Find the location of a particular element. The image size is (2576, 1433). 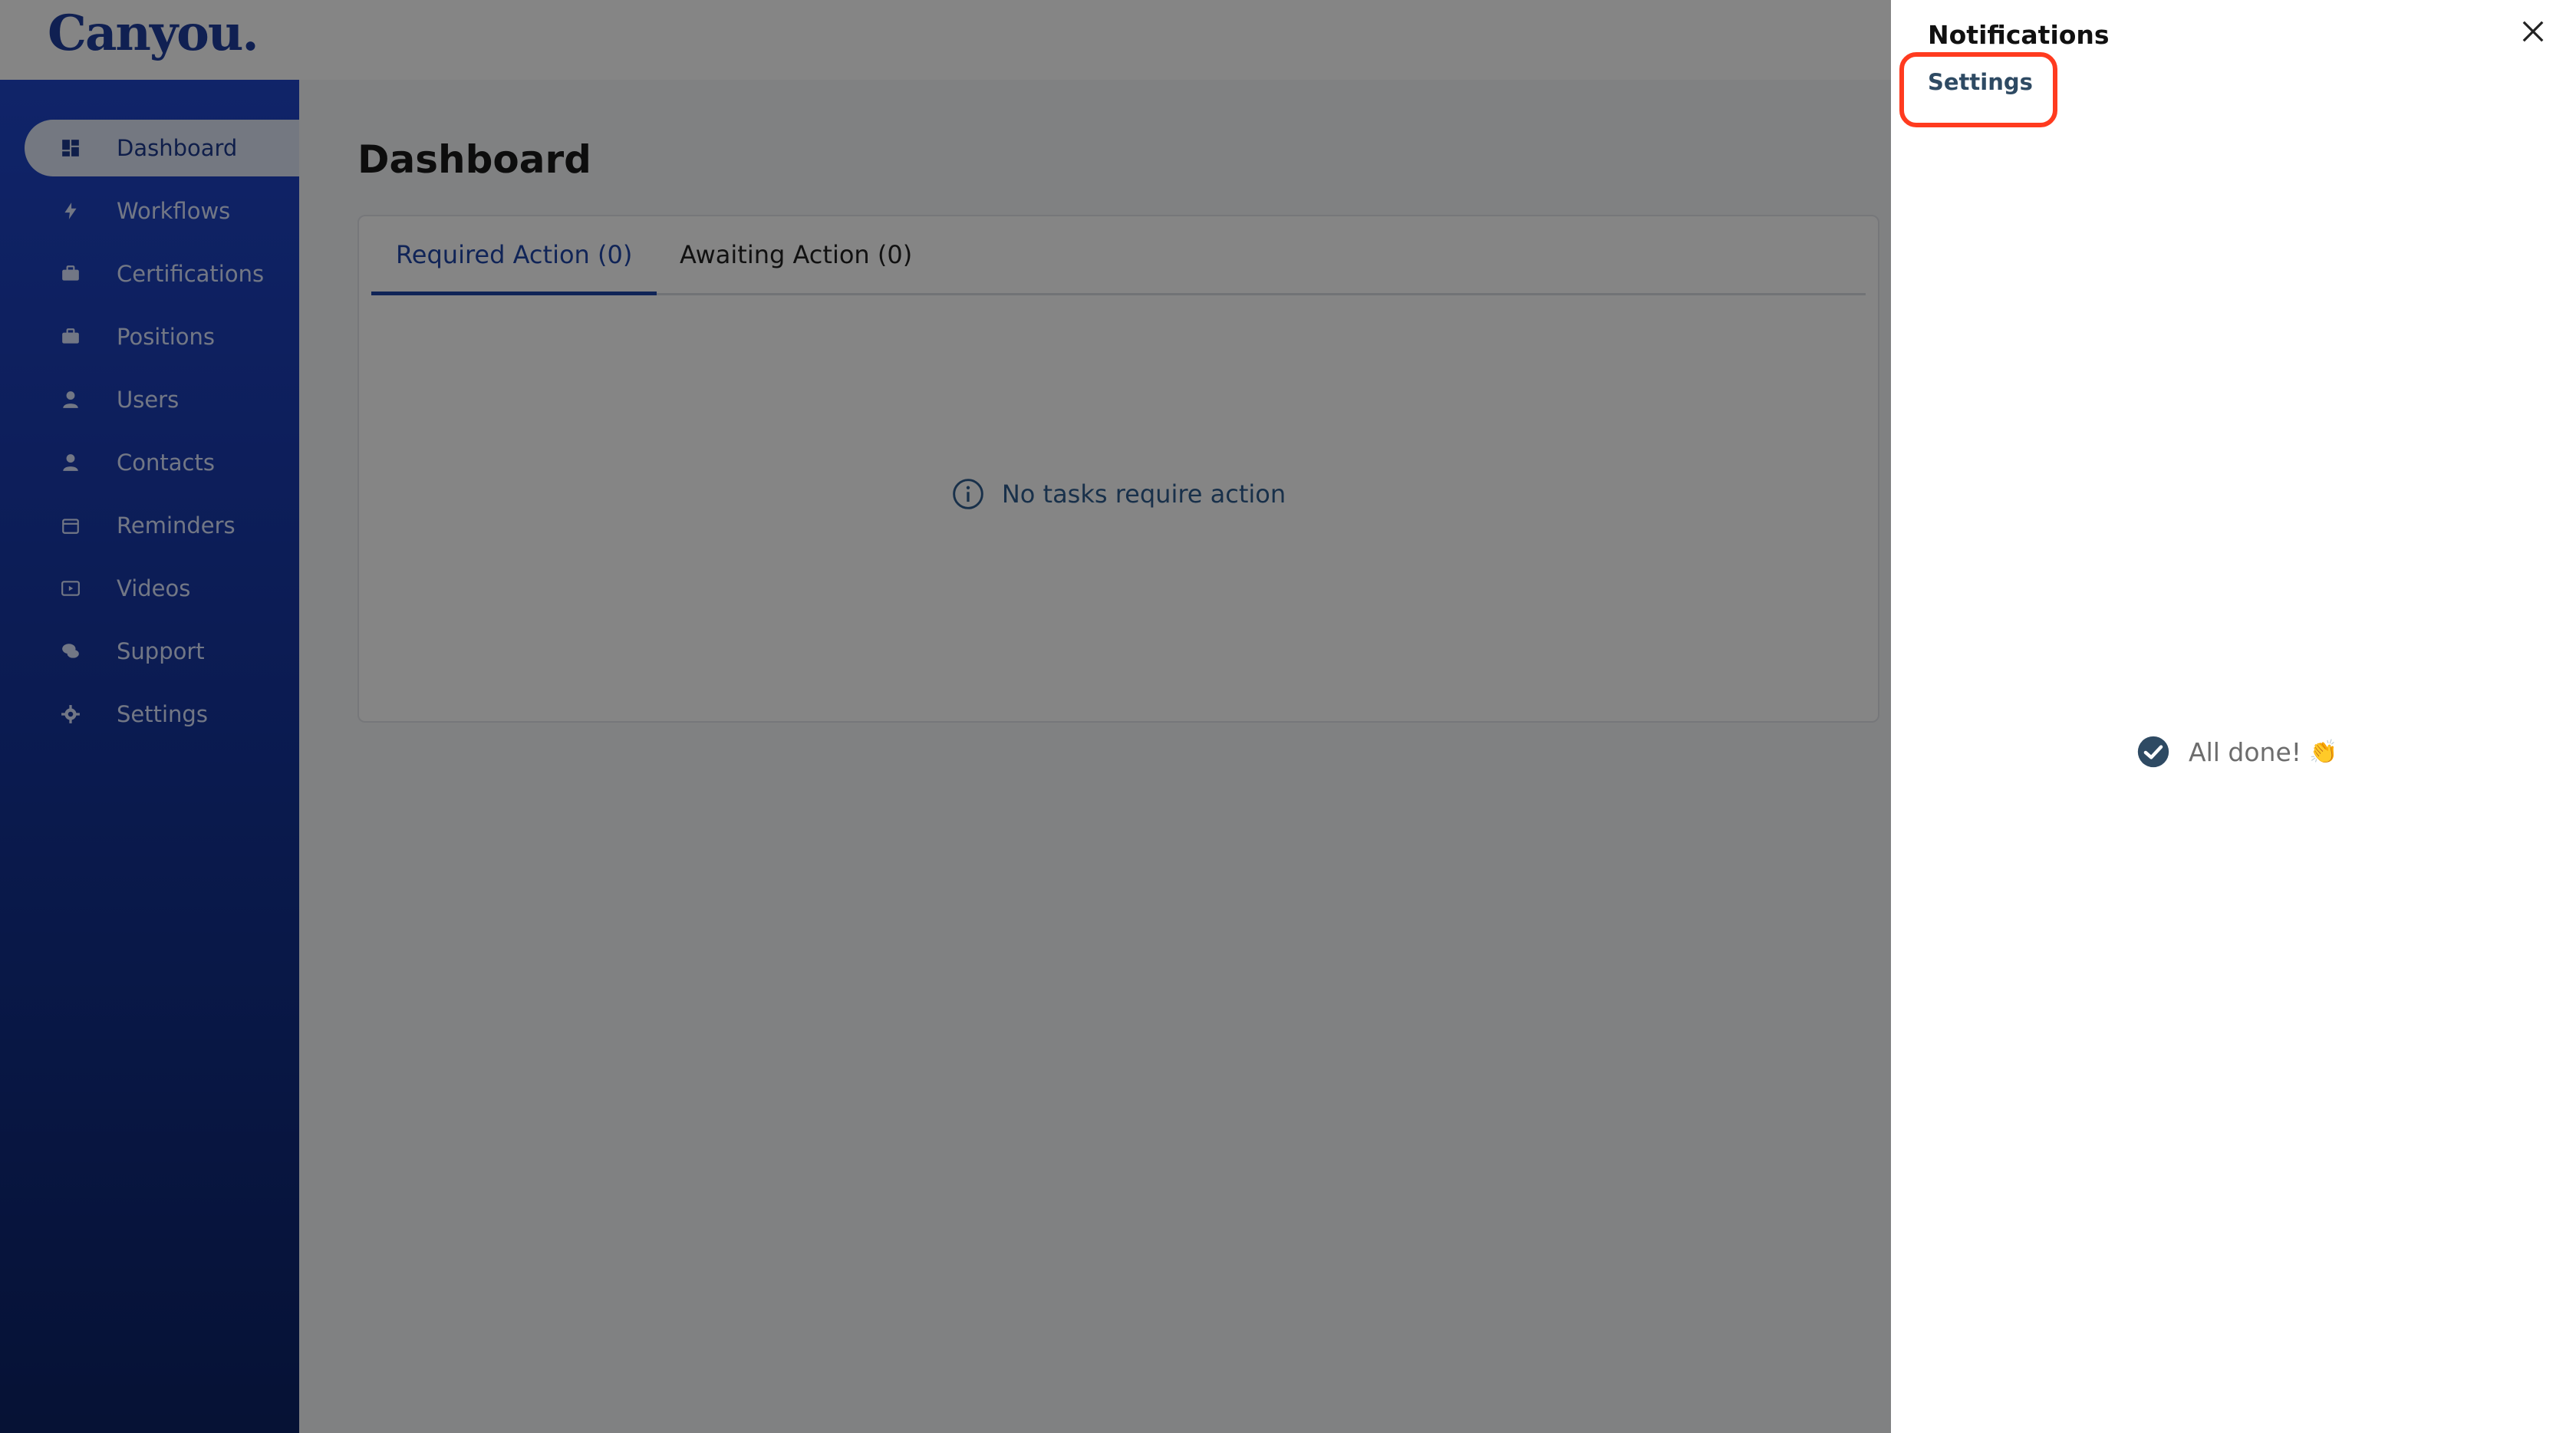

all-done-state: All done! 👏 is located at coordinates (2236, 752).